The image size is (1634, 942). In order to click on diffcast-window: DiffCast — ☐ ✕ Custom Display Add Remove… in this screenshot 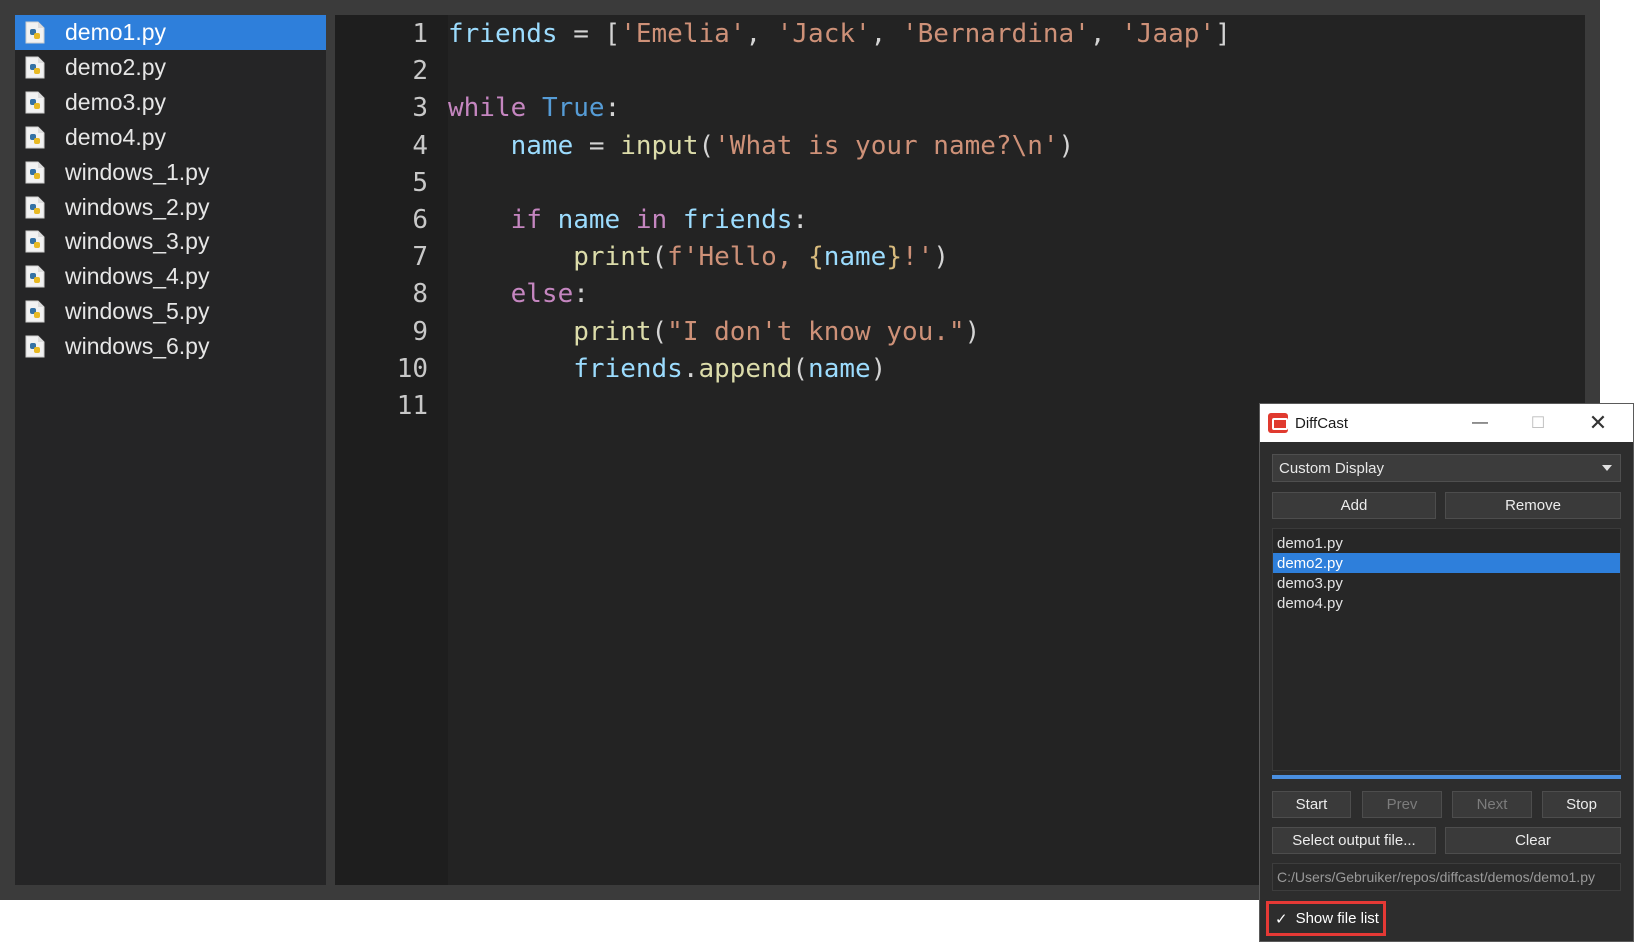, I will do `click(1446, 672)`.